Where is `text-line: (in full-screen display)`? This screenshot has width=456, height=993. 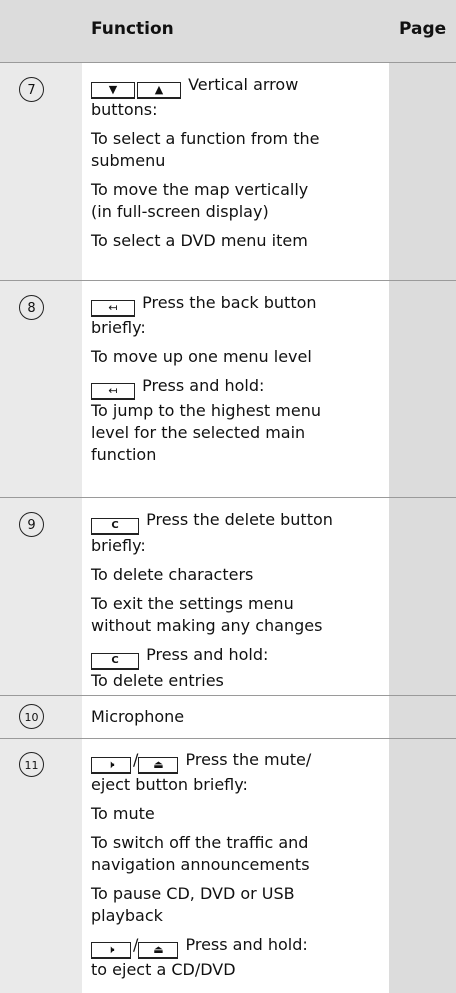 text-line: (in full-screen display) is located at coordinates (180, 211).